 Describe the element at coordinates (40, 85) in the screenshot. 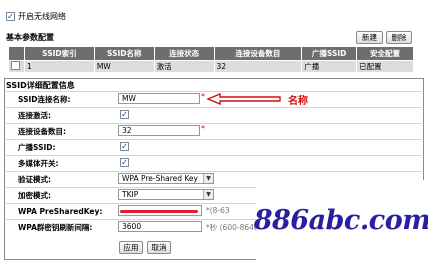

I see `ssid-detail-title: SSID详细配置信息` at that location.